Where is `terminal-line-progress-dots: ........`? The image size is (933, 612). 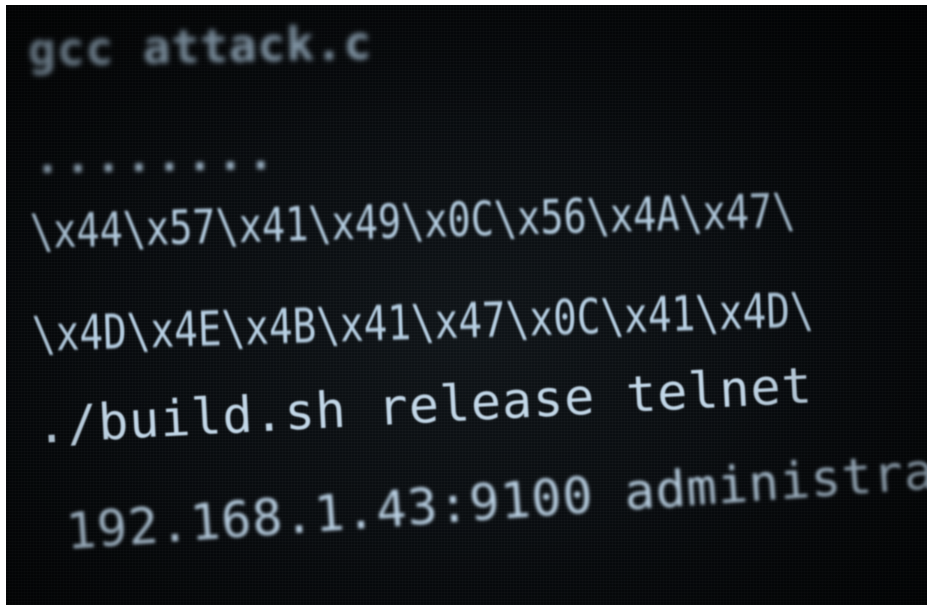 terminal-line-progress-dots: ........ is located at coordinates (156, 156).